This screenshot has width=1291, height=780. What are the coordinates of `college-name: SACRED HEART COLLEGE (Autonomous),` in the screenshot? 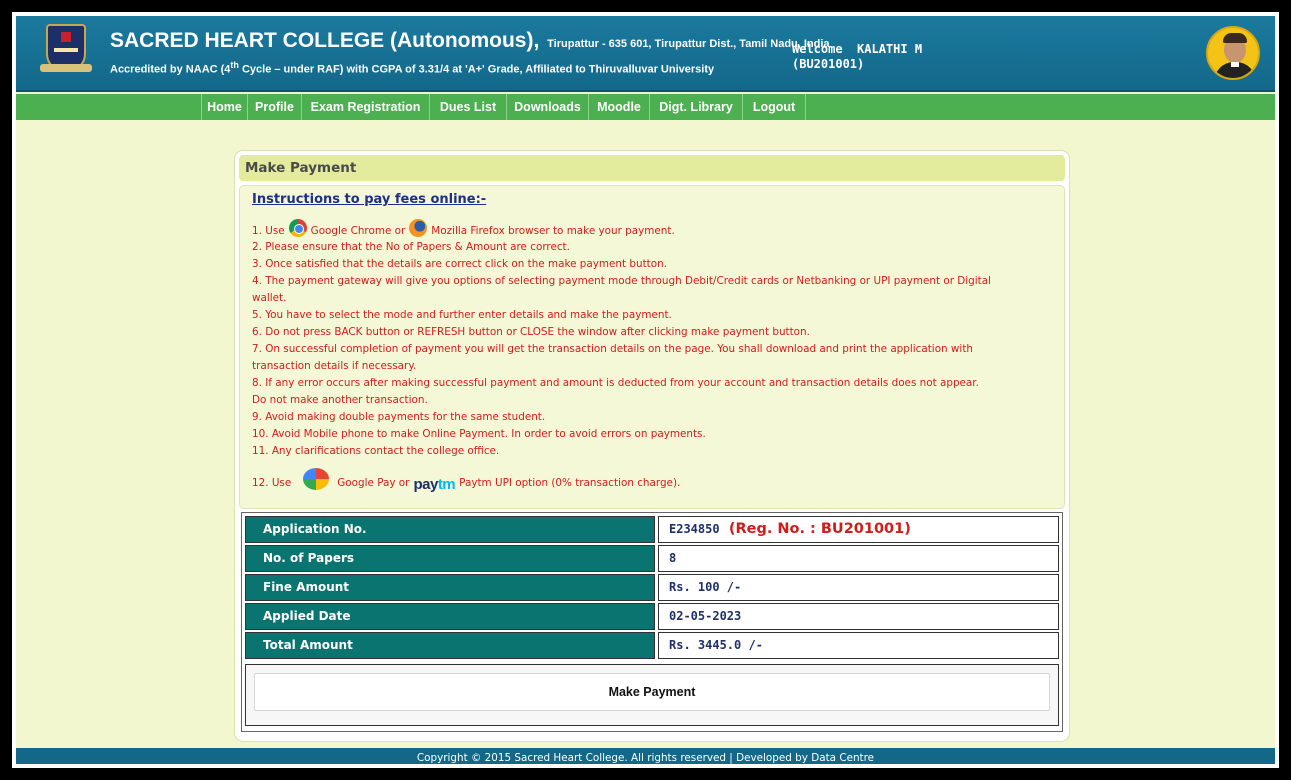 It's located at (325, 40).